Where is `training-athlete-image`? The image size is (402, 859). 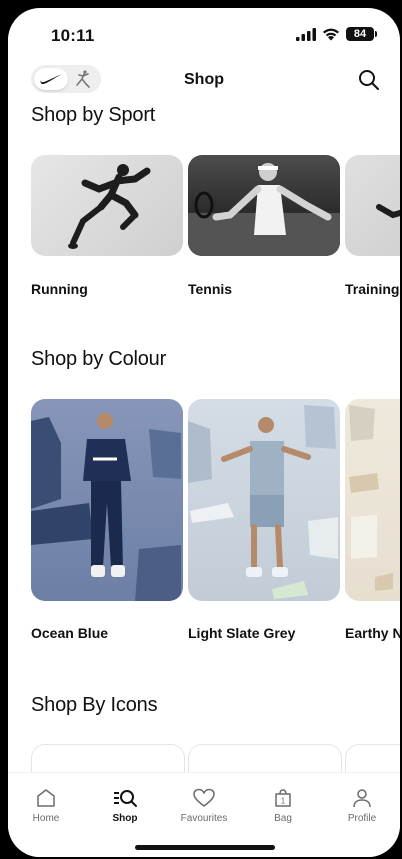
training-athlete-image is located at coordinates (388, 211).